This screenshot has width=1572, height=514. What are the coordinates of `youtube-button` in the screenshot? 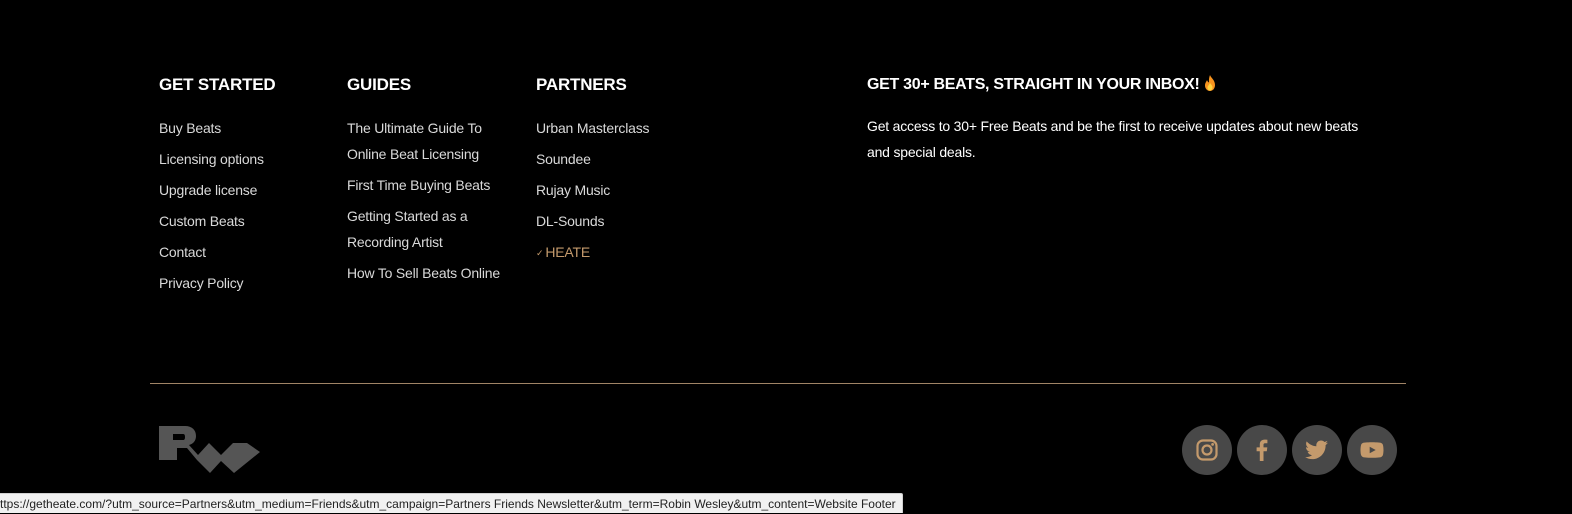 It's located at (1372, 450).